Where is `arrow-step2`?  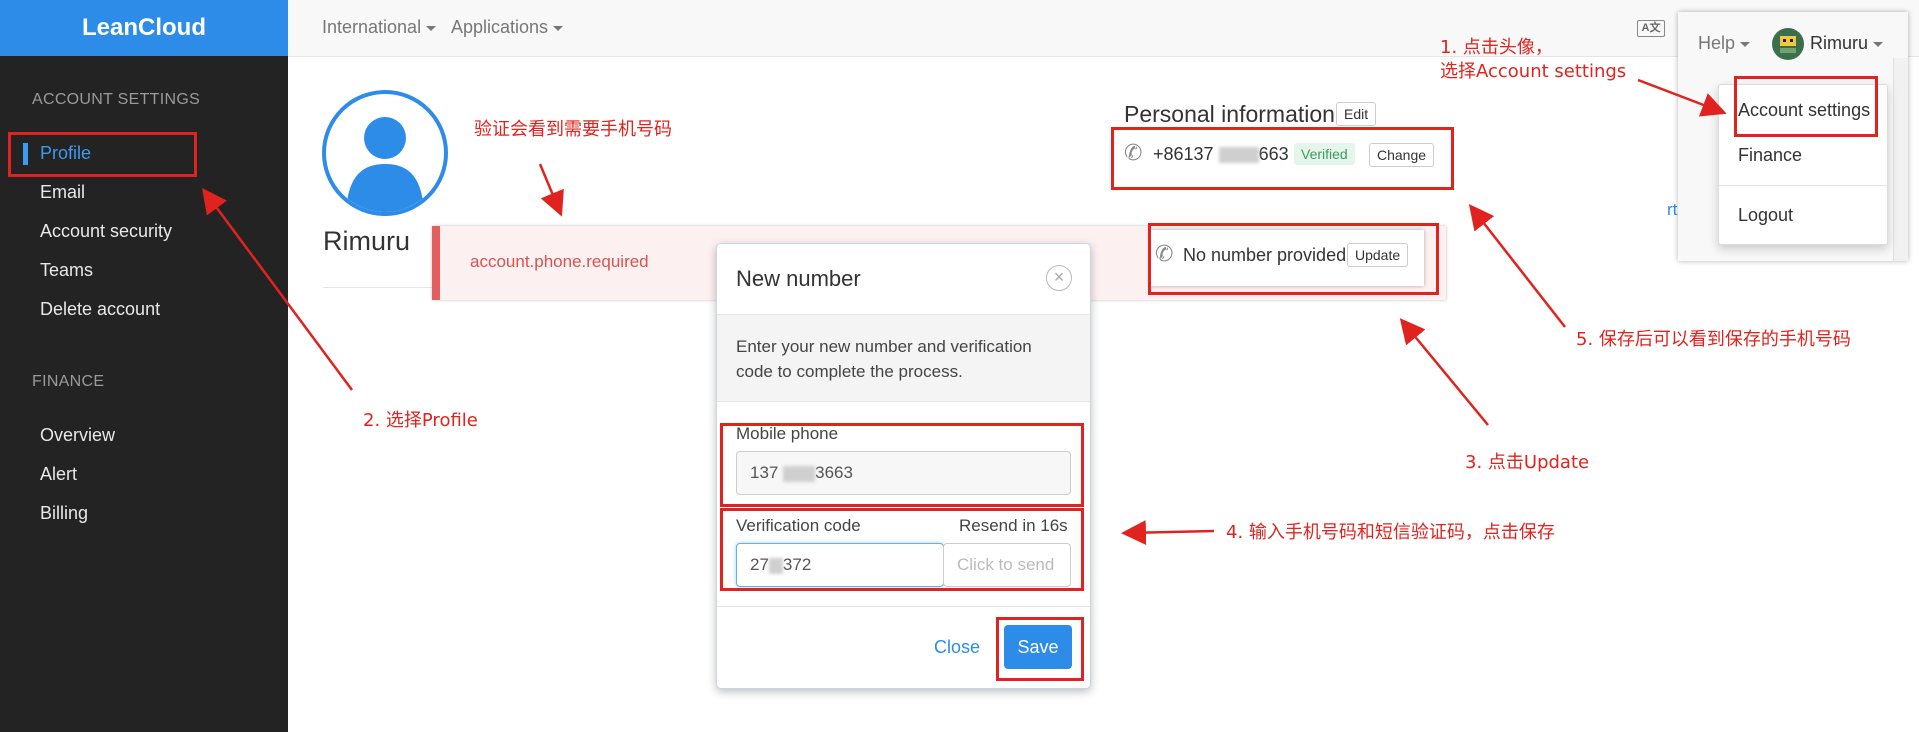
arrow-step2 is located at coordinates (278, 289).